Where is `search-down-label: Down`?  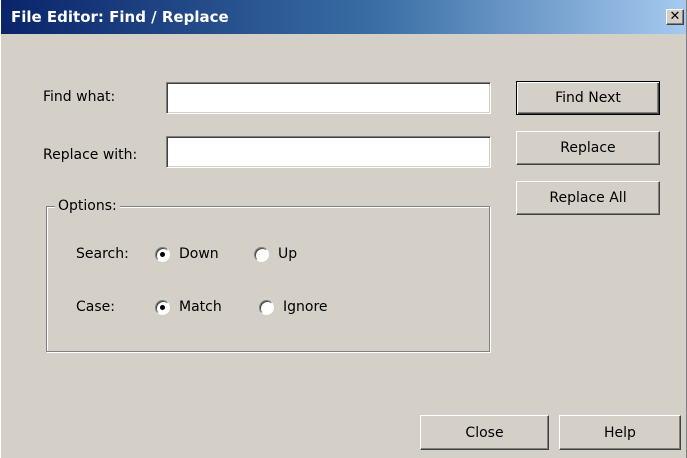
search-down-label: Down is located at coordinates (199, 254).